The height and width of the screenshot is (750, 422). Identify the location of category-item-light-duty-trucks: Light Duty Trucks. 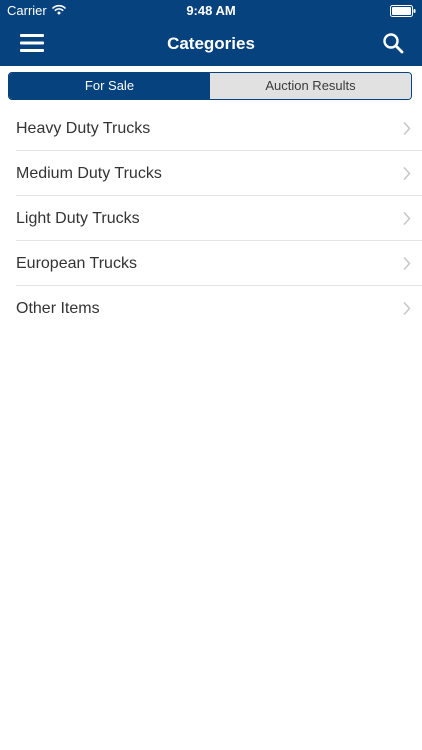
(211, 218).